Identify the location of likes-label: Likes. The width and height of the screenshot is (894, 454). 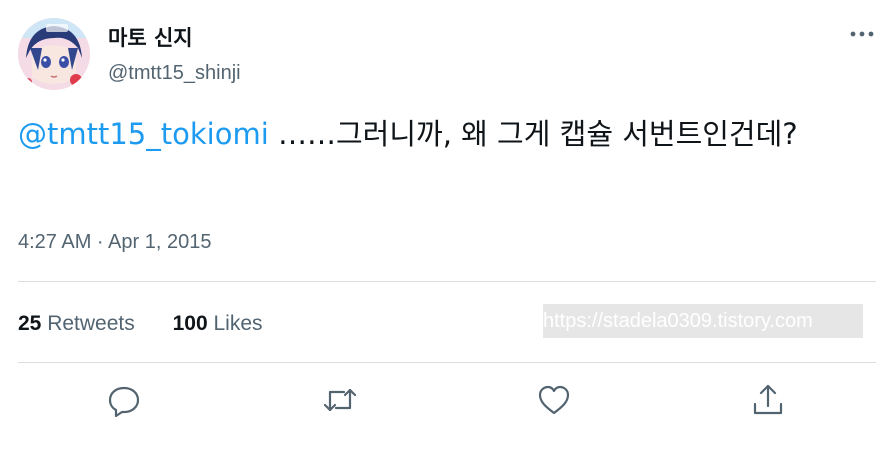
(238, 323).